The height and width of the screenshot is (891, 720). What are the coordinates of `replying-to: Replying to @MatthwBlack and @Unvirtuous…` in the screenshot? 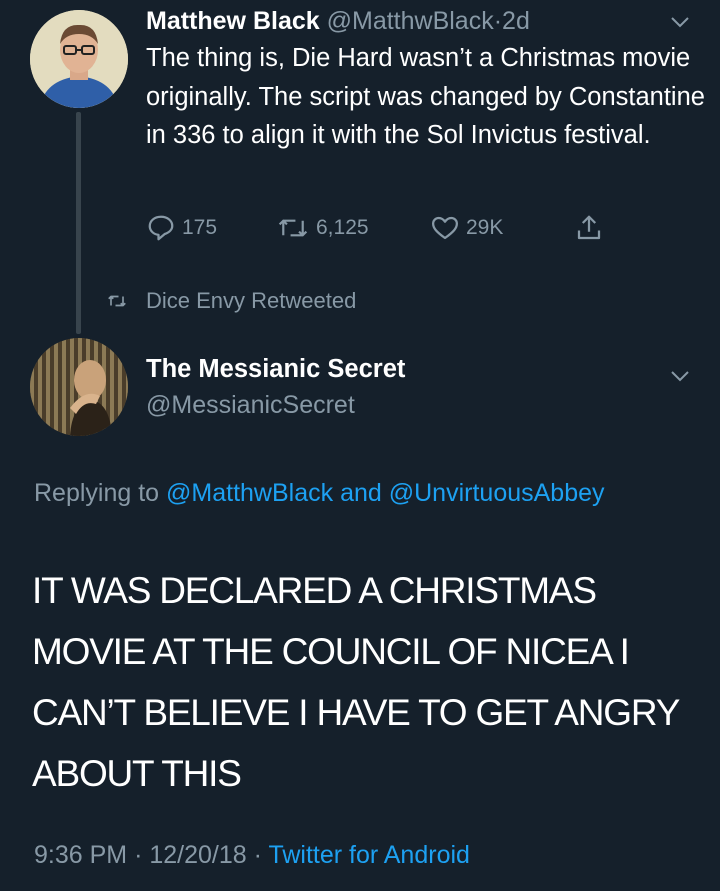 It's located at (354, 493).